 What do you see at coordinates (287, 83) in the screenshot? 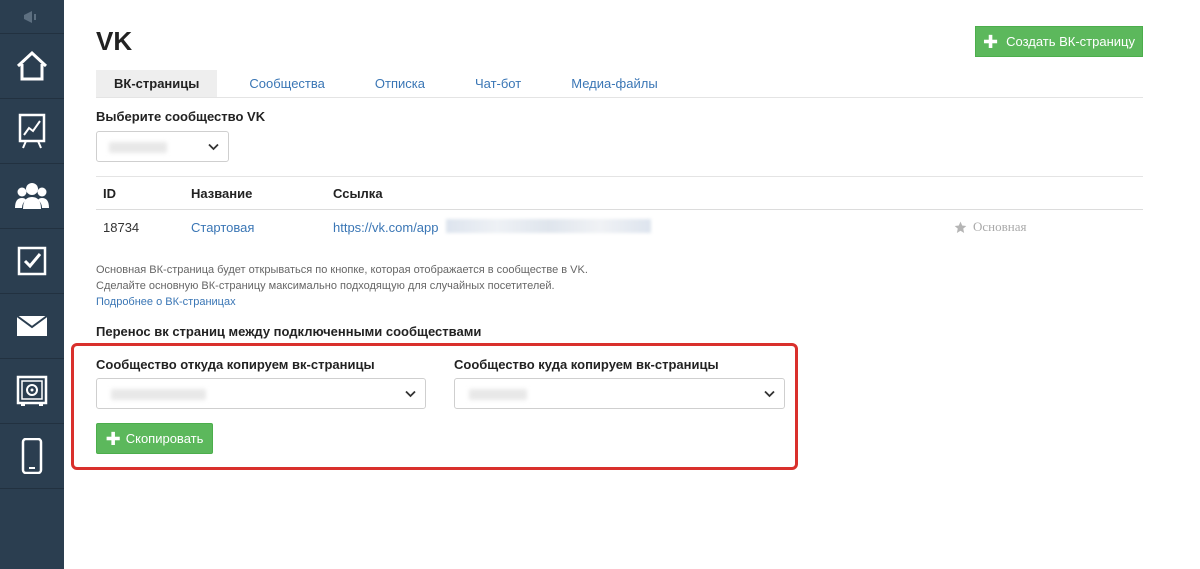
I see `tab-communities: Сообщества` at bounding box center [287, 83].